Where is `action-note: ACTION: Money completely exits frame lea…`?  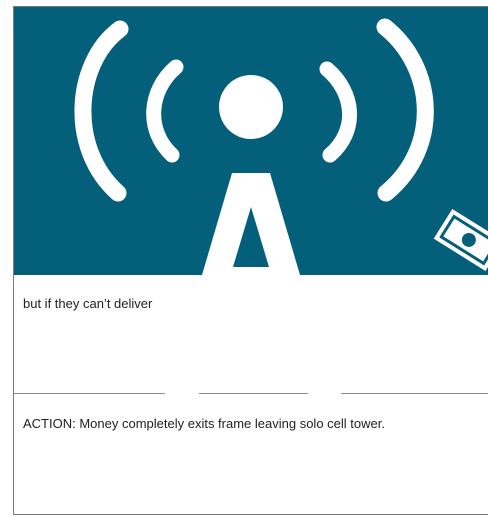 action-note: ACTION: Money completely exits frame lea… is located at coordinates (204, 423).